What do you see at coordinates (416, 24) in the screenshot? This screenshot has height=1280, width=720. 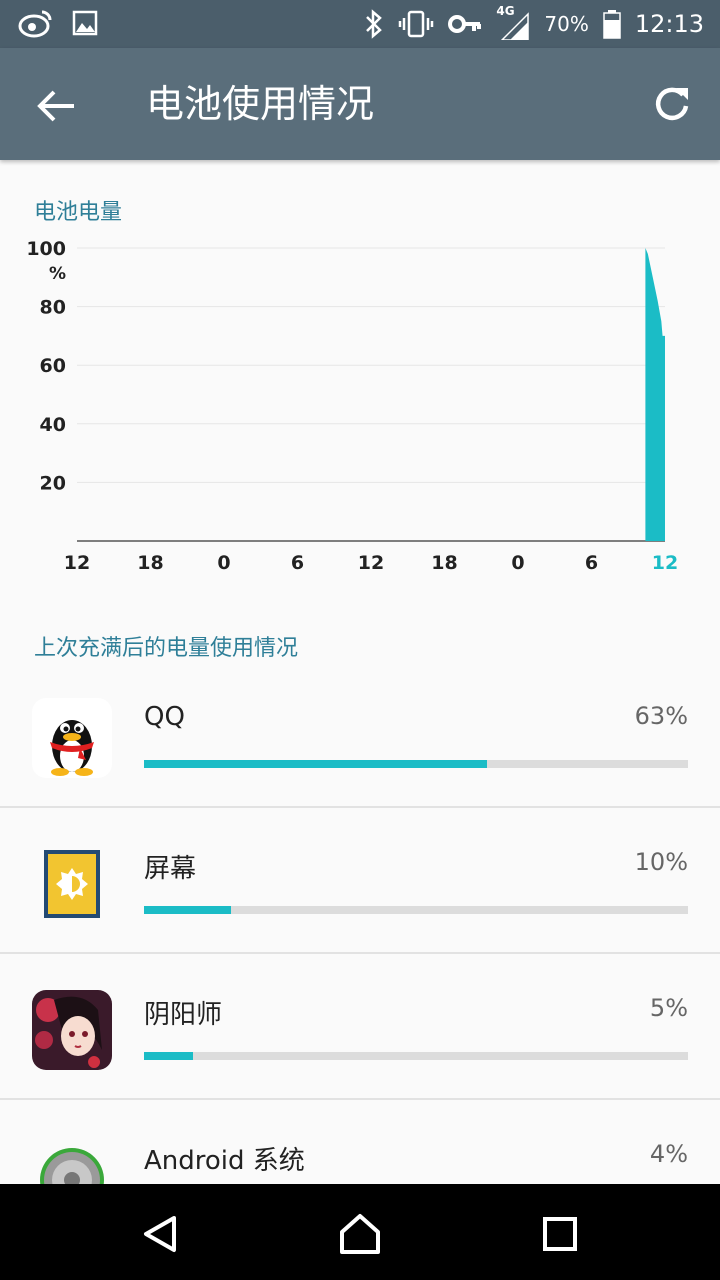 I see `vibrate-icon` at bounding box center [416, 24].